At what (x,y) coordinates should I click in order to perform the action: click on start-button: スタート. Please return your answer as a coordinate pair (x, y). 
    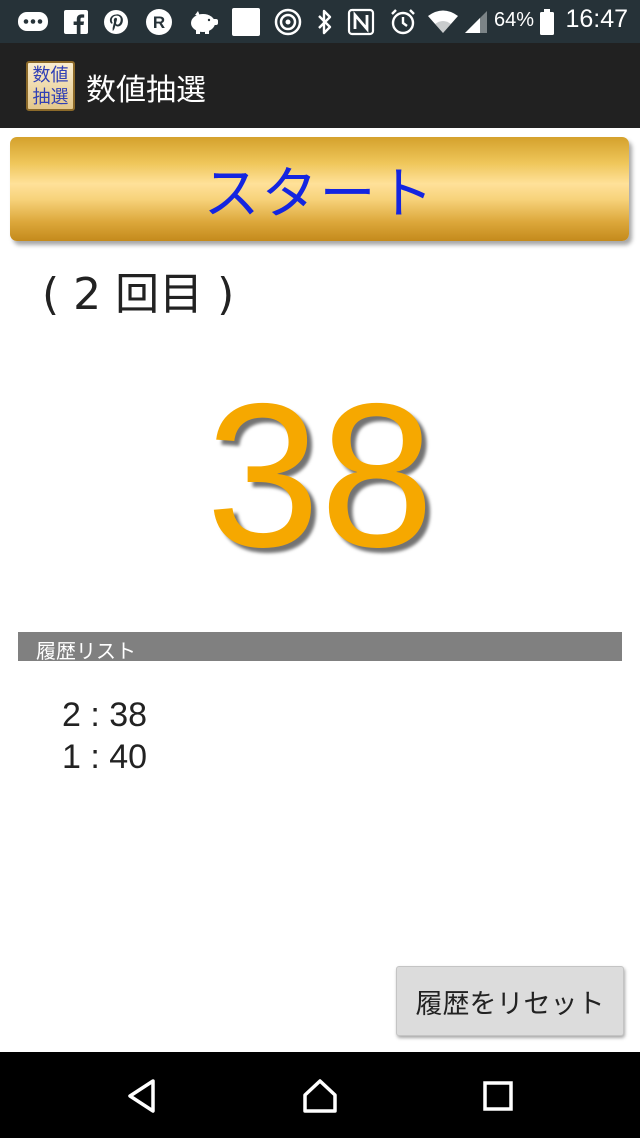
    Looking at the image, I should click on (319, 189).